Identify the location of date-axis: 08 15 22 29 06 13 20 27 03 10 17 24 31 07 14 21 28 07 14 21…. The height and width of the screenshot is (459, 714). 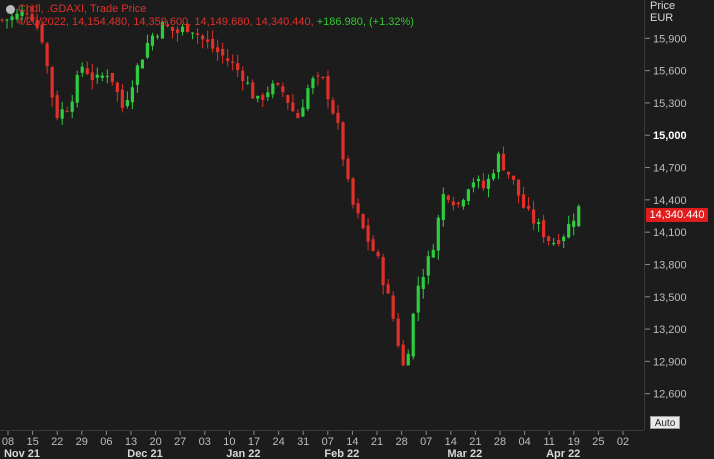
(322, 444).